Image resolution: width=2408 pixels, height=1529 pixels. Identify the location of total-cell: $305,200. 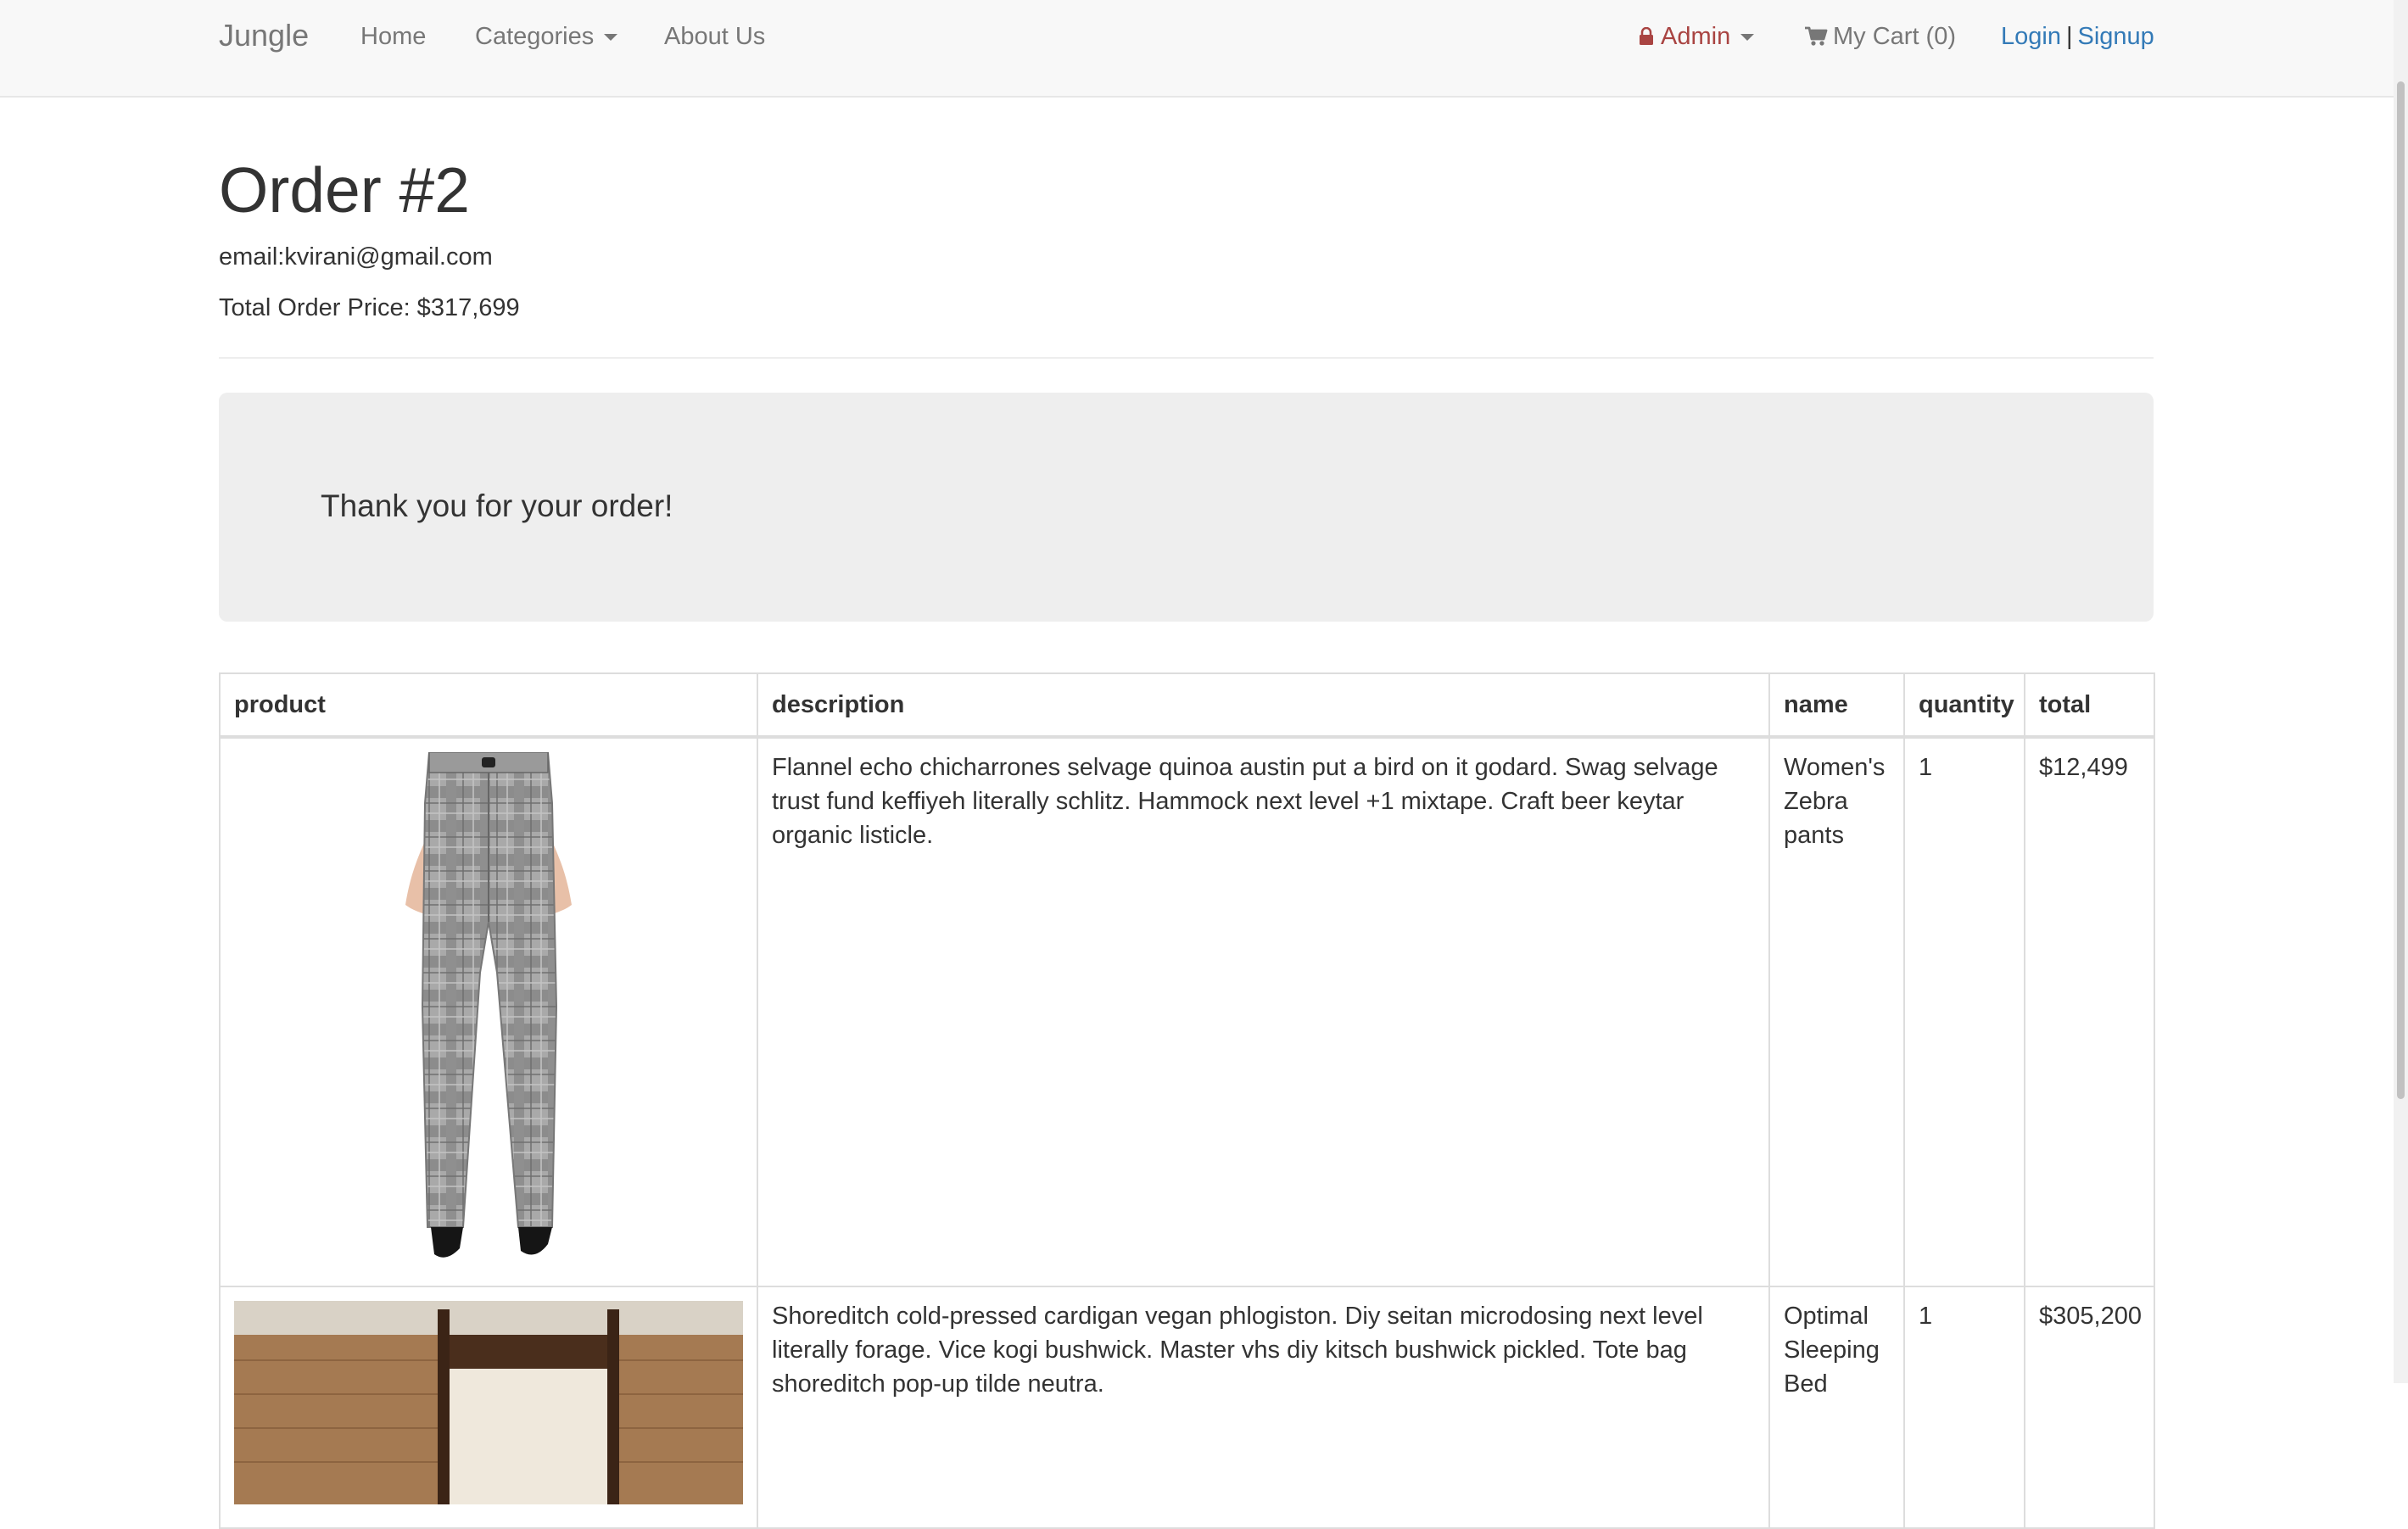
(2089, 1407).